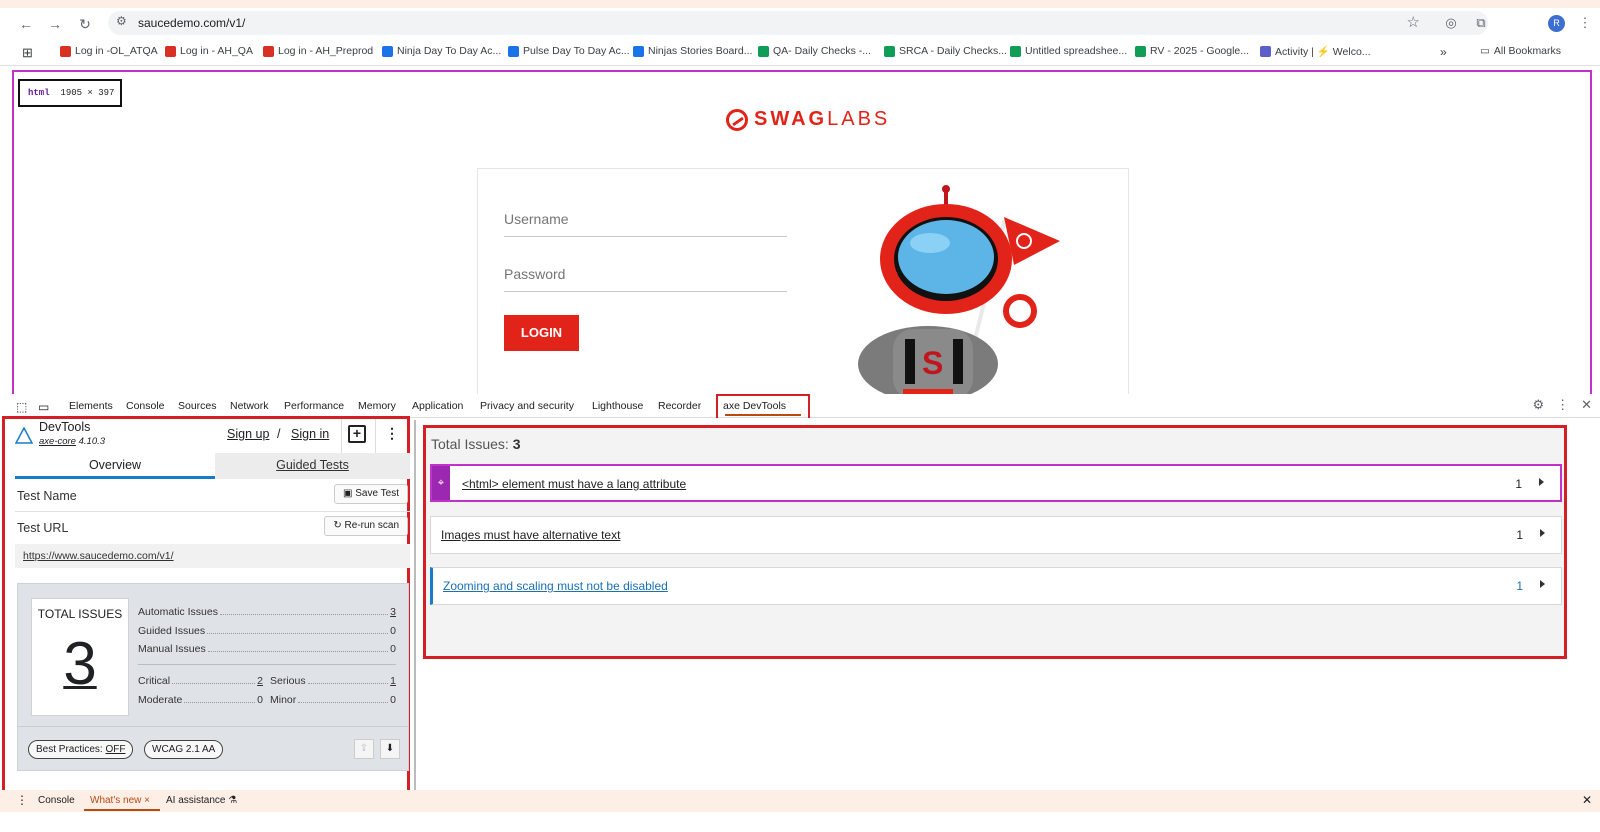  What do you see at coordinates (249, 406) in the screenshot?
I see `tab-network: Network` at bounding box center [249, 406].